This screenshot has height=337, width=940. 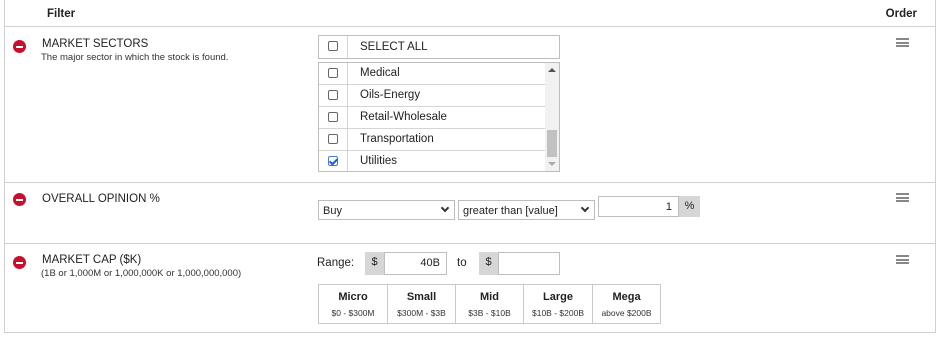 What do you see at coordinates (626, 297) in the screenshot?
I see `preset-name: Mega` at bounding box center [626, 297].